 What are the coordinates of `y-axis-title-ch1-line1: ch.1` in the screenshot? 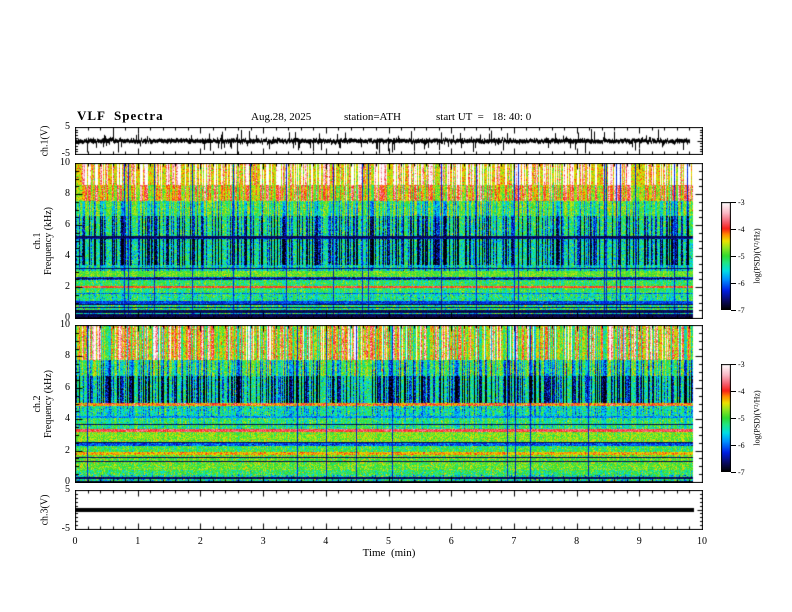 It's located at (37, 241).